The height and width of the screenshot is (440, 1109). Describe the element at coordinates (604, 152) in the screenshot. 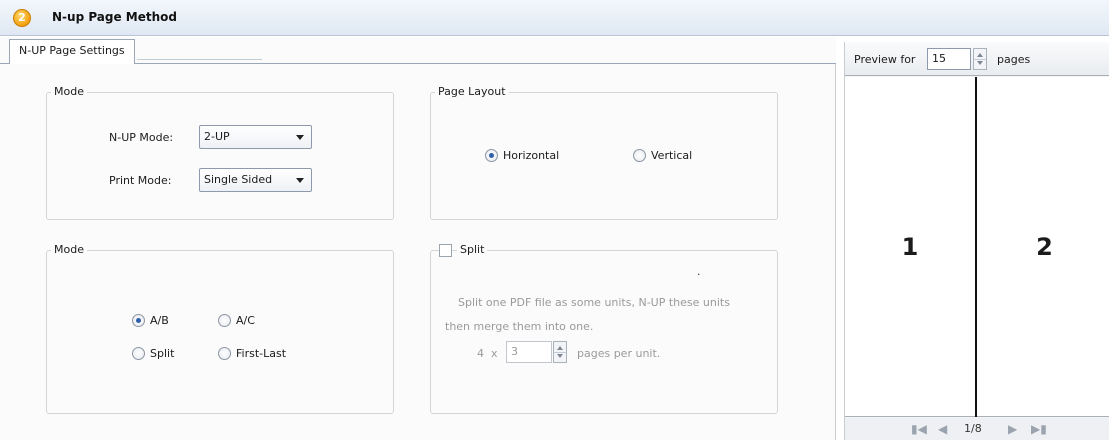

I see `page-layout-group: Page Layout Horizontal Vertical` at that location.